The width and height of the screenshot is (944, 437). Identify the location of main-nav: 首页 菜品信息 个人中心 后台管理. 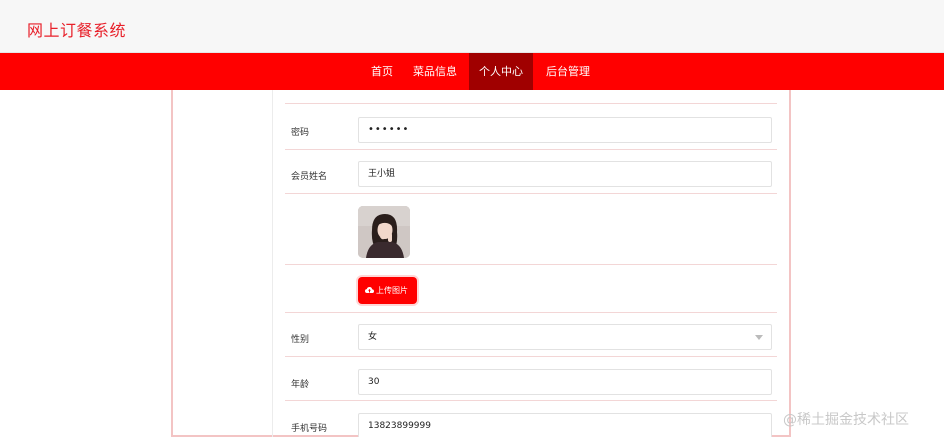
(472, 71).